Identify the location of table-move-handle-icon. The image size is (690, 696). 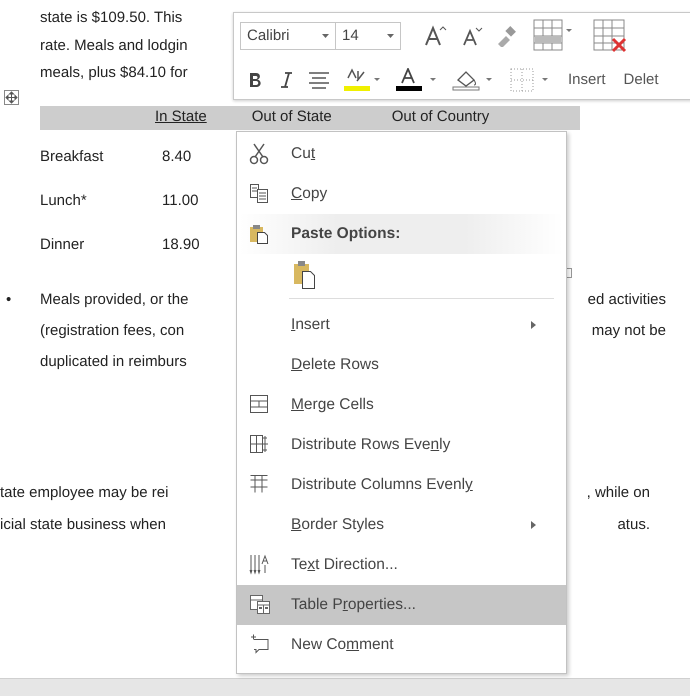
(11, 97).